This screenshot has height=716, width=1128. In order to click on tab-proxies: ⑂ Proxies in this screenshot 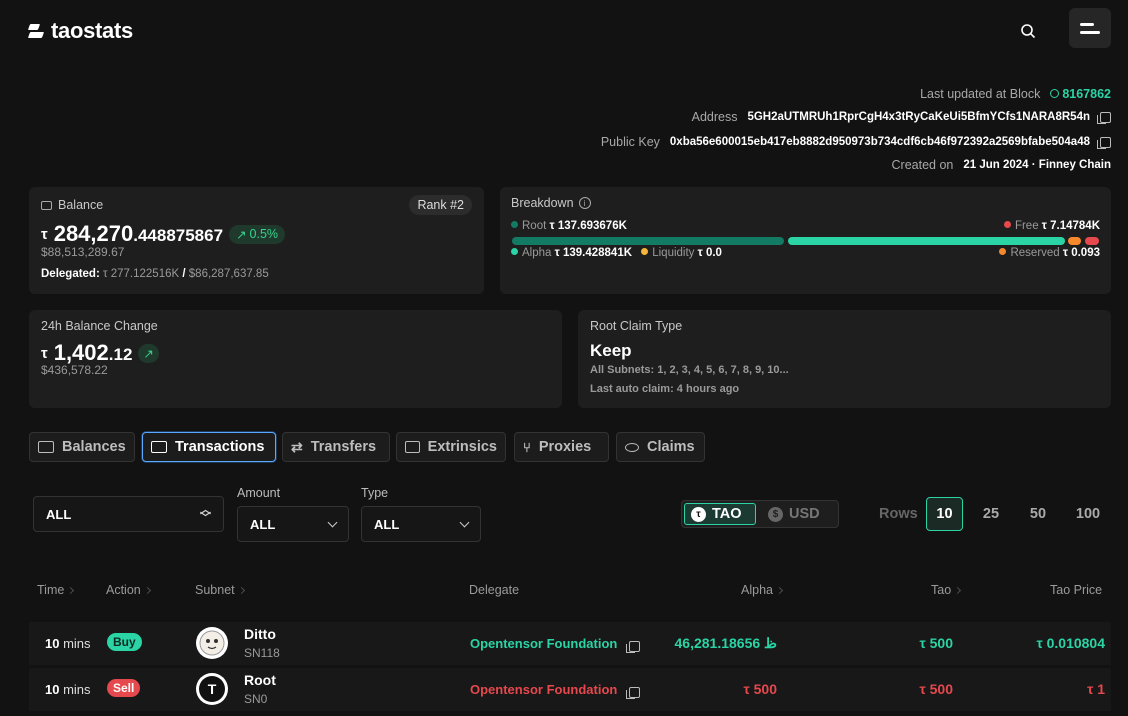, I will do `click(561, 447)`.